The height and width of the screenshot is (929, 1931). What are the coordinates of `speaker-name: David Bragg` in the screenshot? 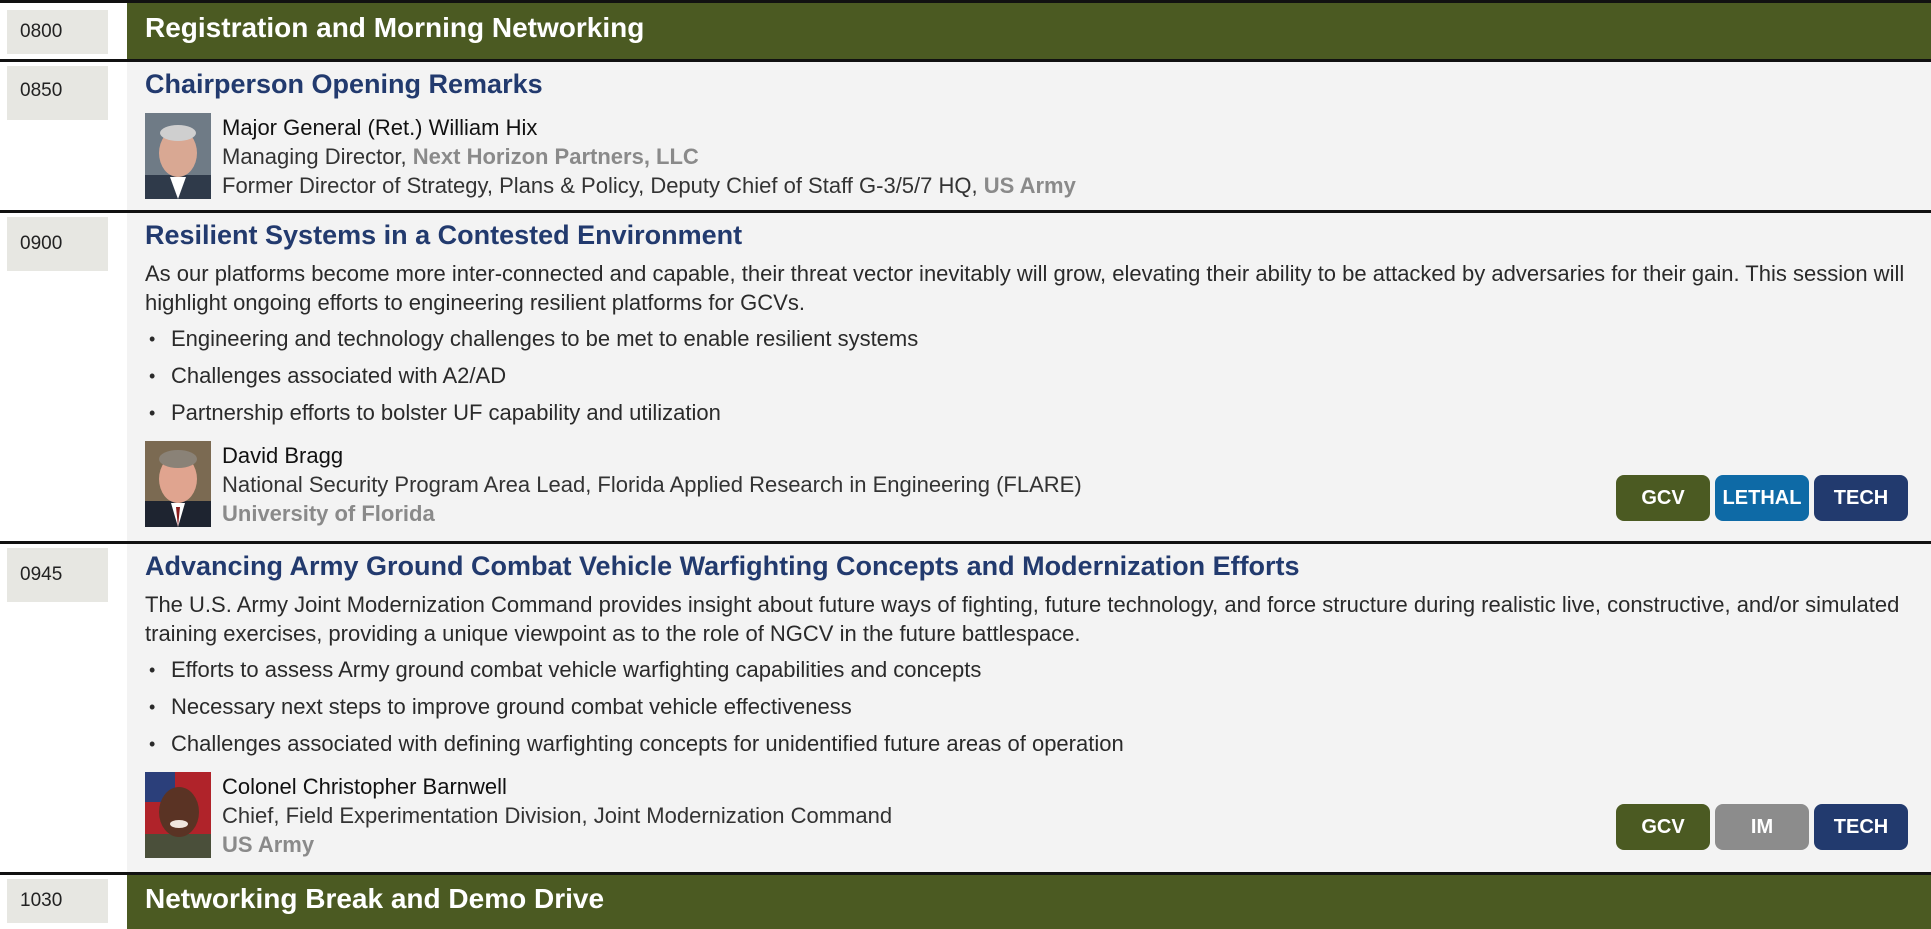 It's located at (283, 455).